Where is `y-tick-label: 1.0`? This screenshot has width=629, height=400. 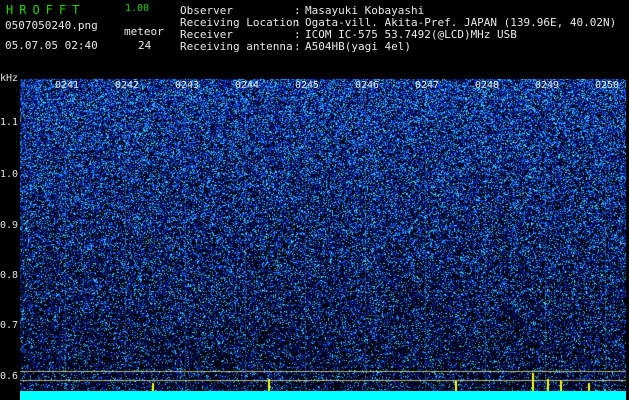
y-tick-label: 1.0 is located at coordinates (9, 174).